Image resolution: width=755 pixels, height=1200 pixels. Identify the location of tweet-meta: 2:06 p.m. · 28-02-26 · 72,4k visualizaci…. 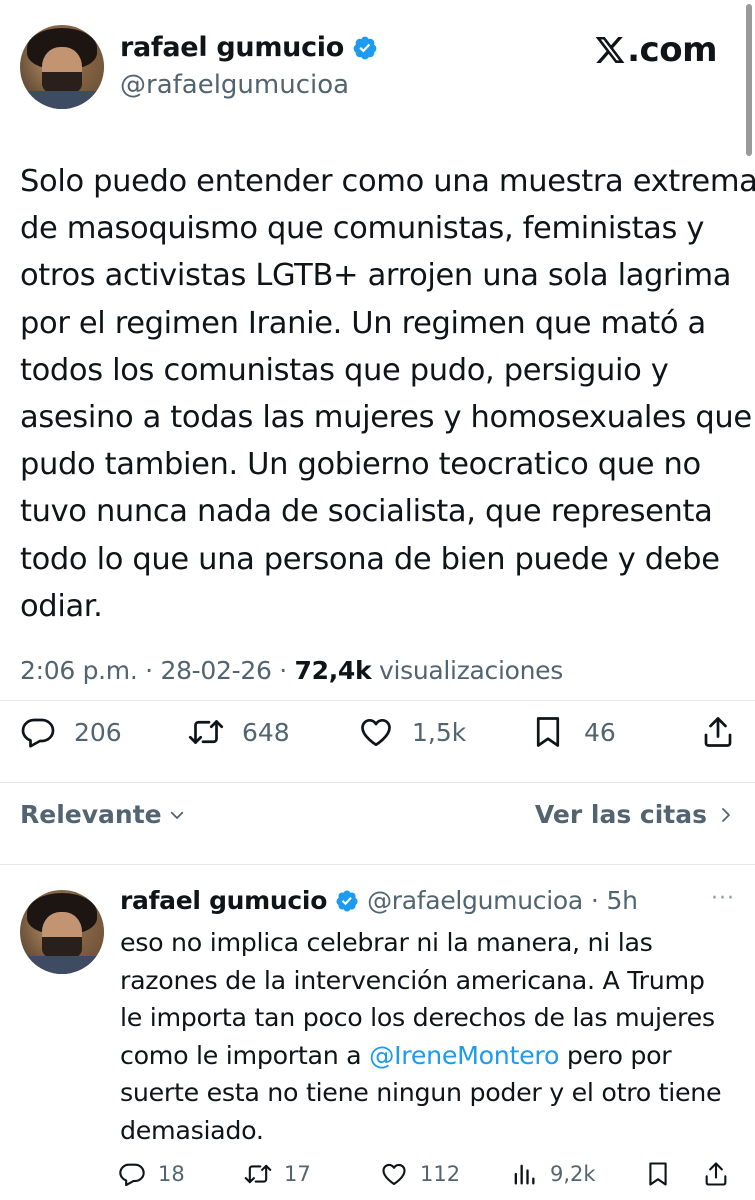
(291, 670).